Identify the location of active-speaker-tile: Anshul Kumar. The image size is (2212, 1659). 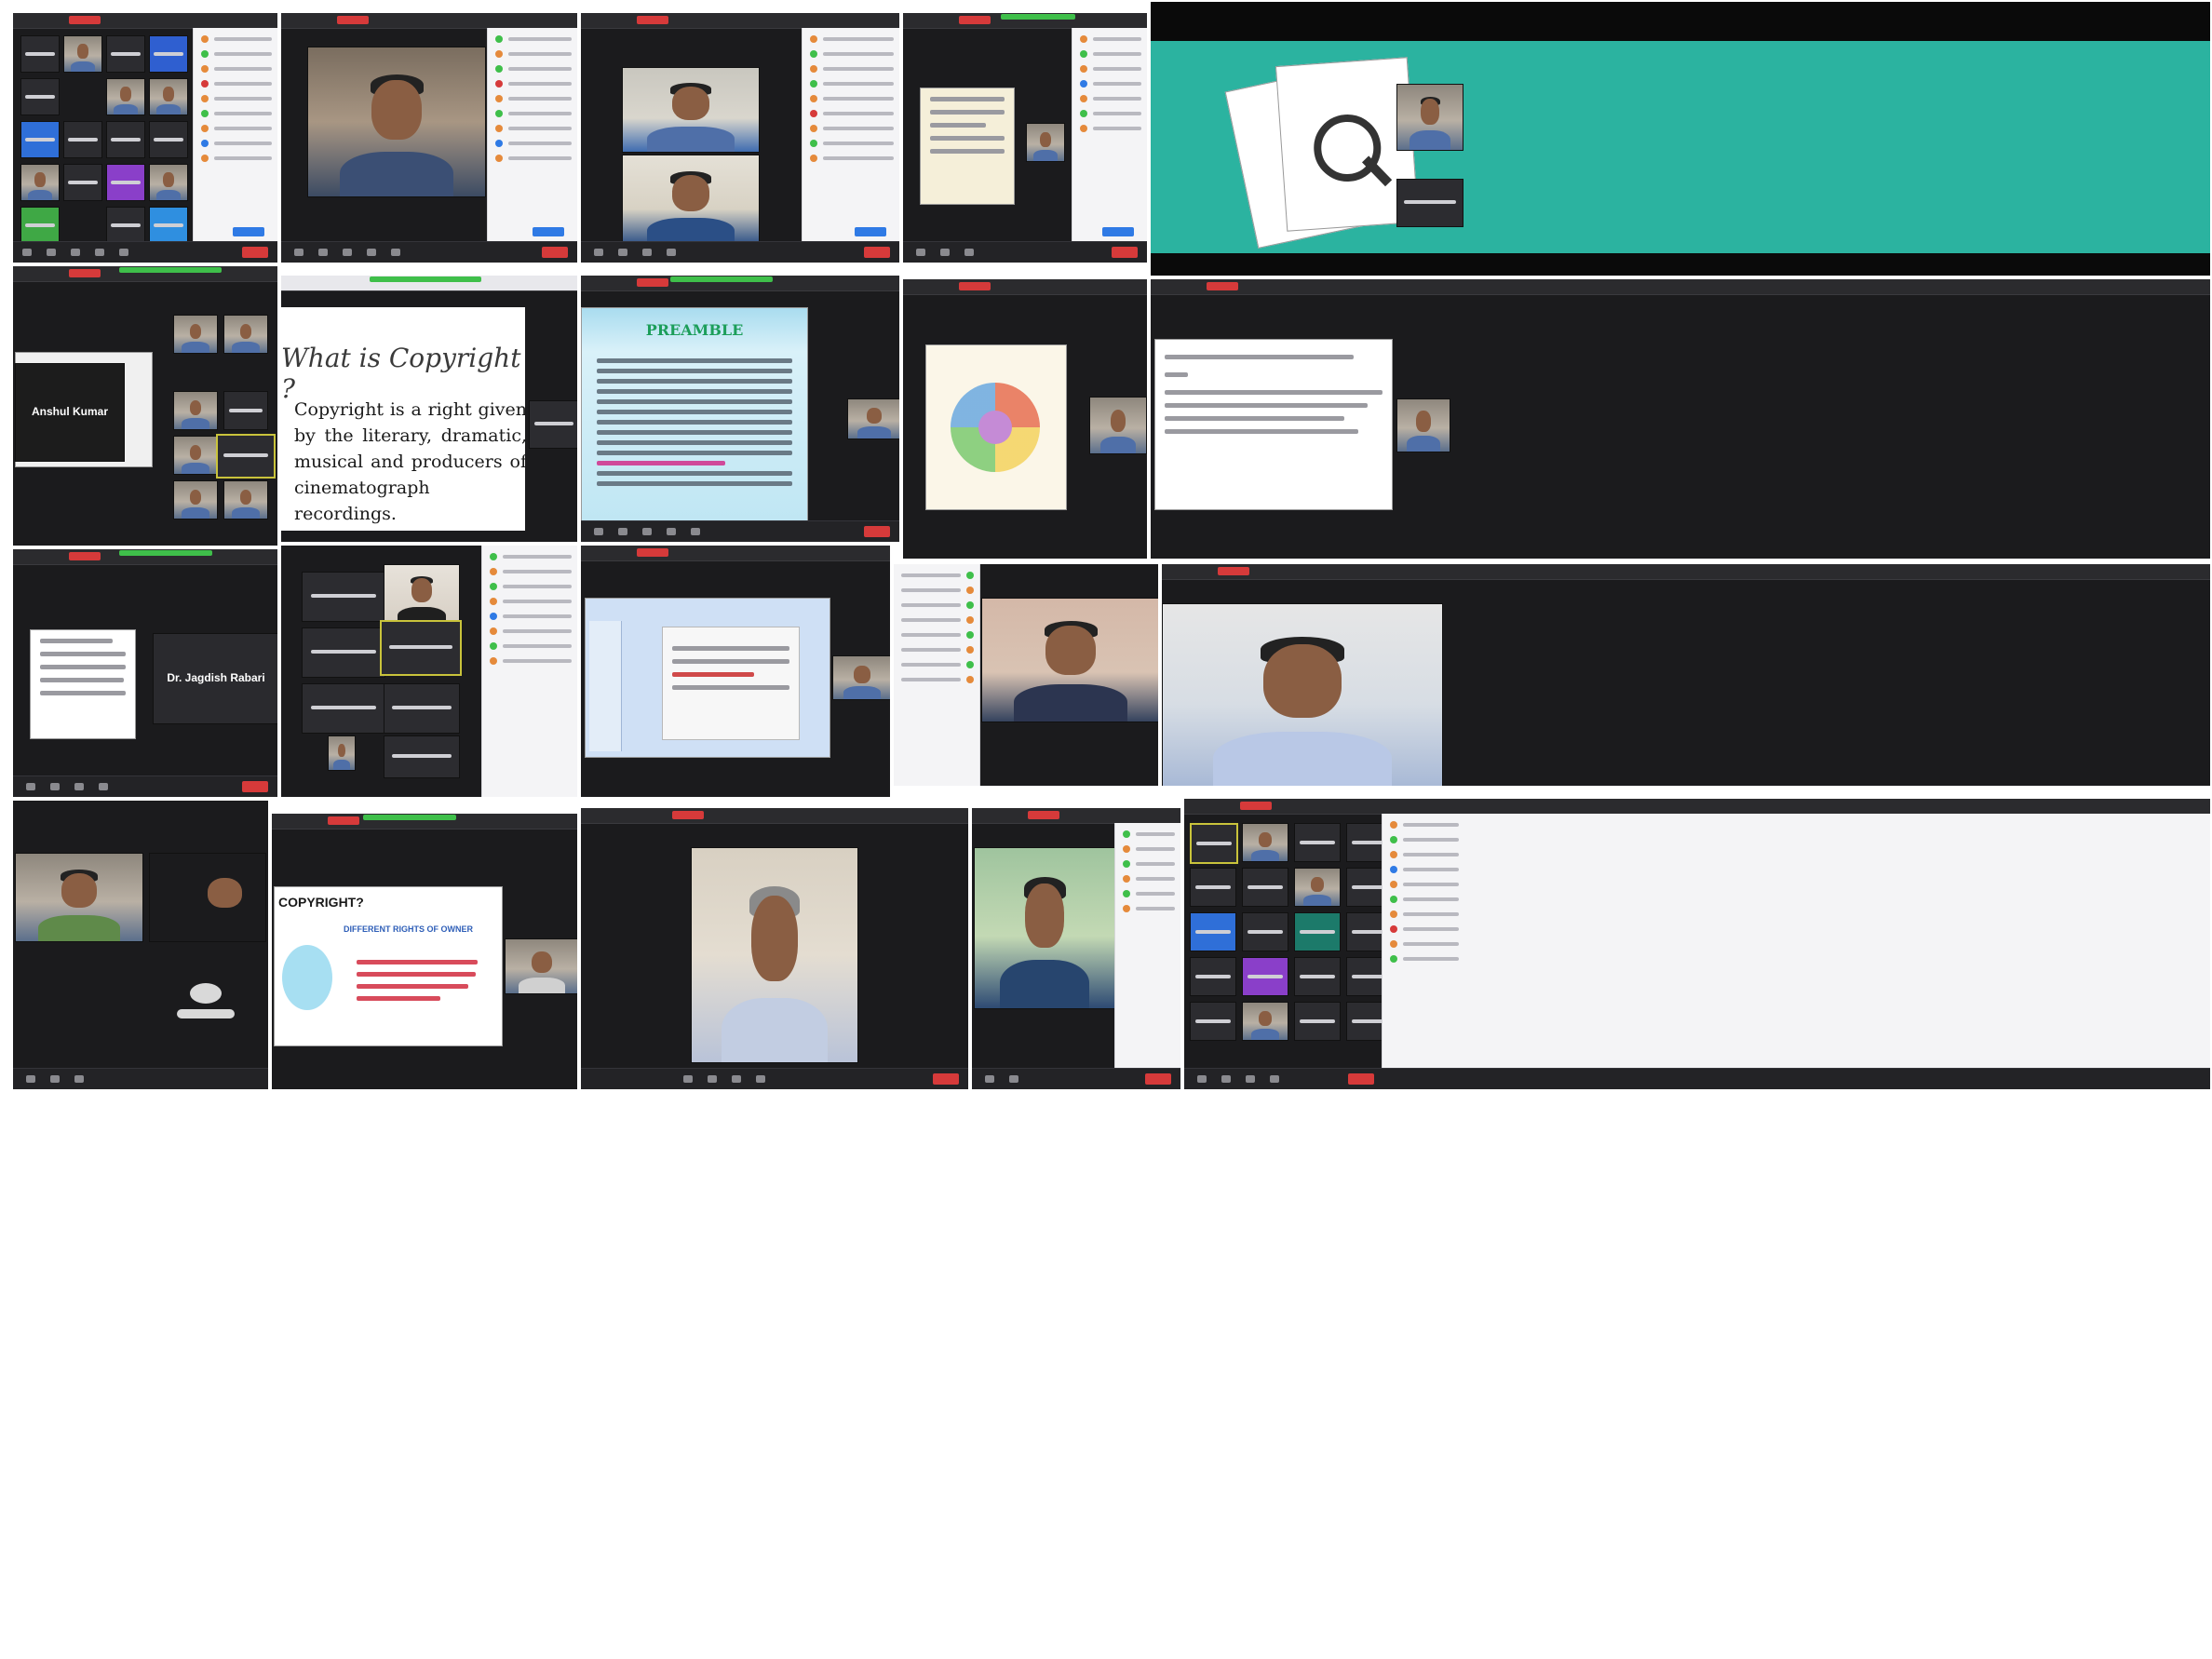
(70, 412).